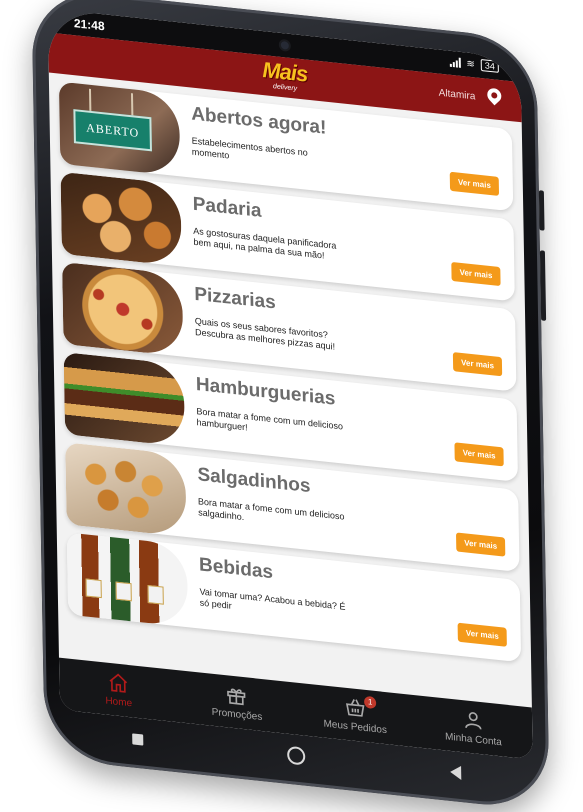 This screenshot has width=583, height=812. What do you see at coordinates (470, 63) in the screenshot?
I see `wifi-icon: ≋` at bounding box center [470, 63].